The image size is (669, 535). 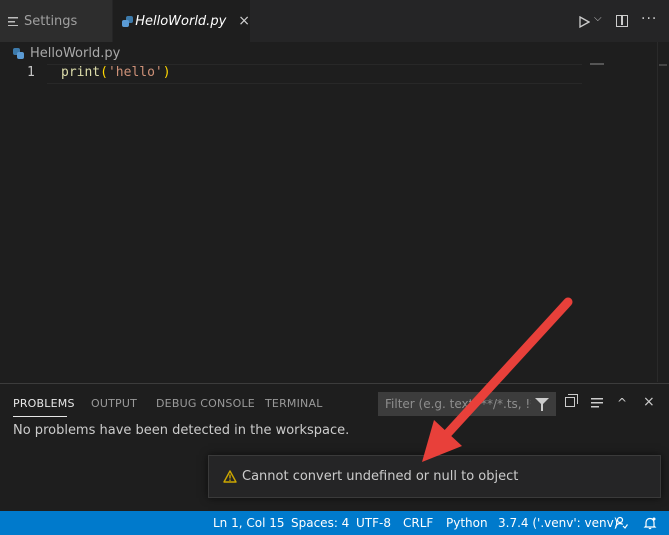 What do you see at coordinates (104, 72) in the screenshot?
I see `code-token-paren-open: (` at bounding box center [104, 72].